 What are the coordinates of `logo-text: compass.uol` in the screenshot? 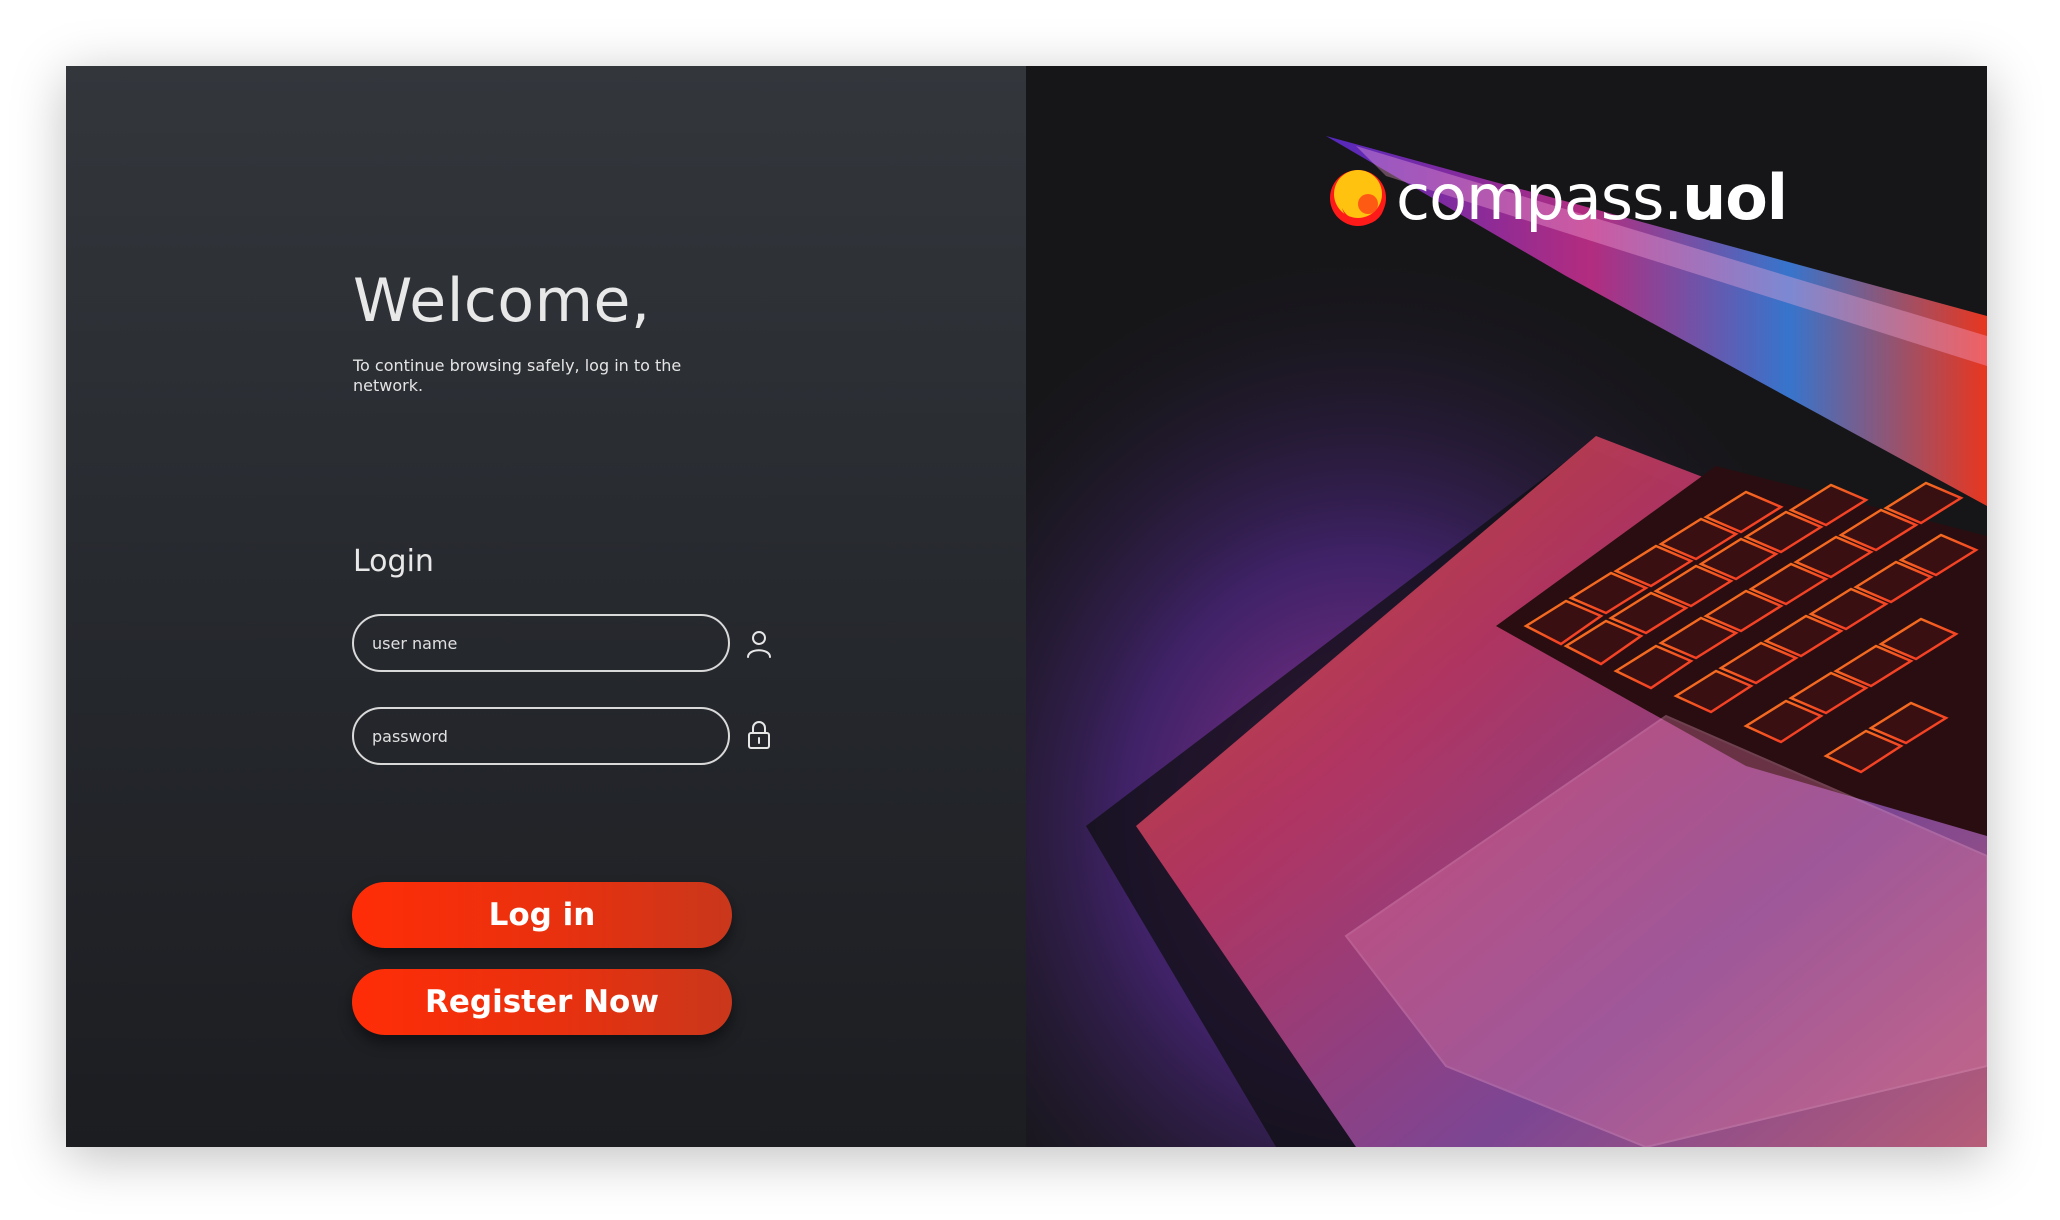 It's located at (1592, 197).